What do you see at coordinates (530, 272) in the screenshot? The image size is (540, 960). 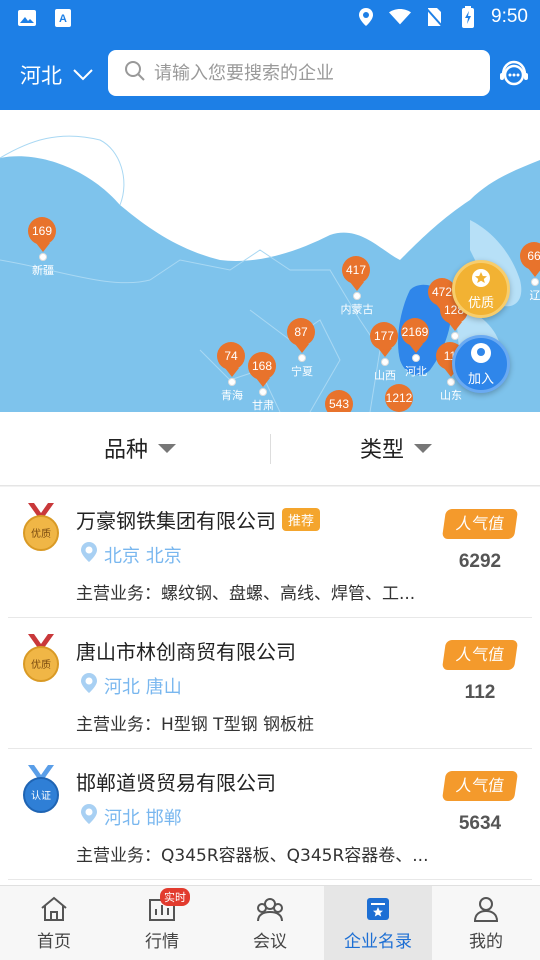 I see `map-pin: 66 辽` at bounding box center [530, 272].